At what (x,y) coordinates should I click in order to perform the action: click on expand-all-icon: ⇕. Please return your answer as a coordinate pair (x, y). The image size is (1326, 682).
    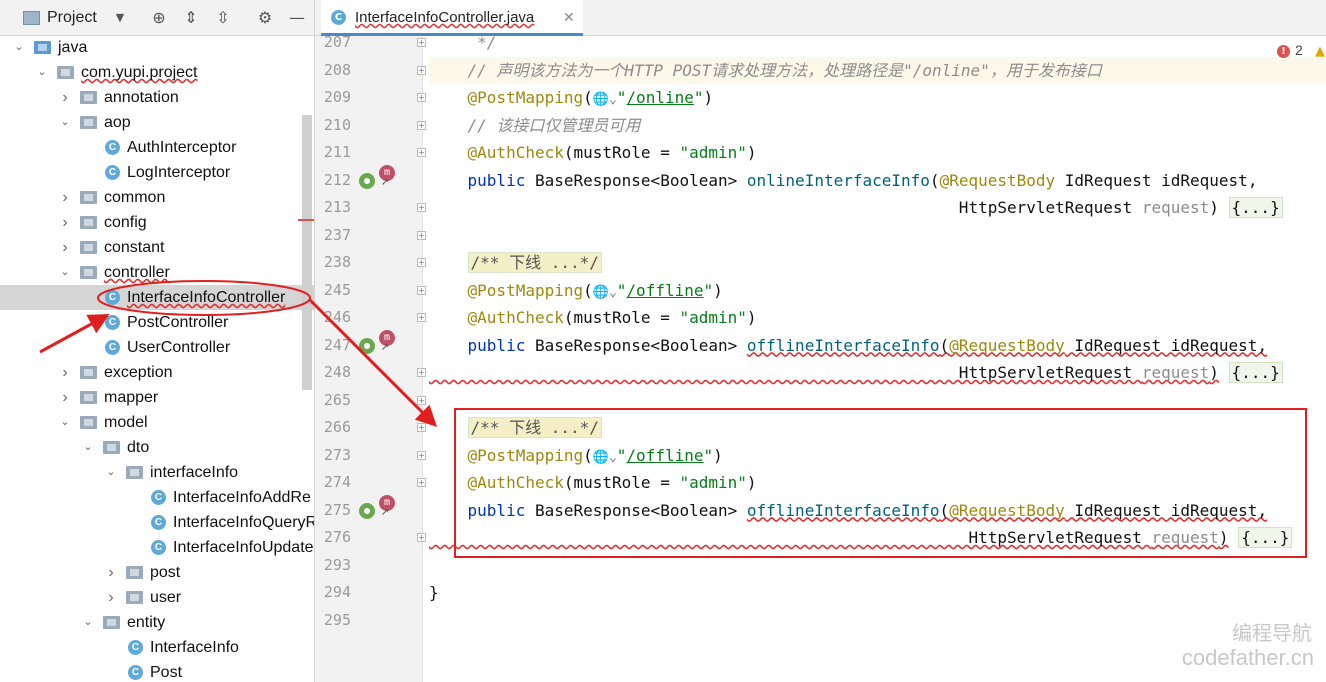
    Looking at the image, I should click on (191, 18).